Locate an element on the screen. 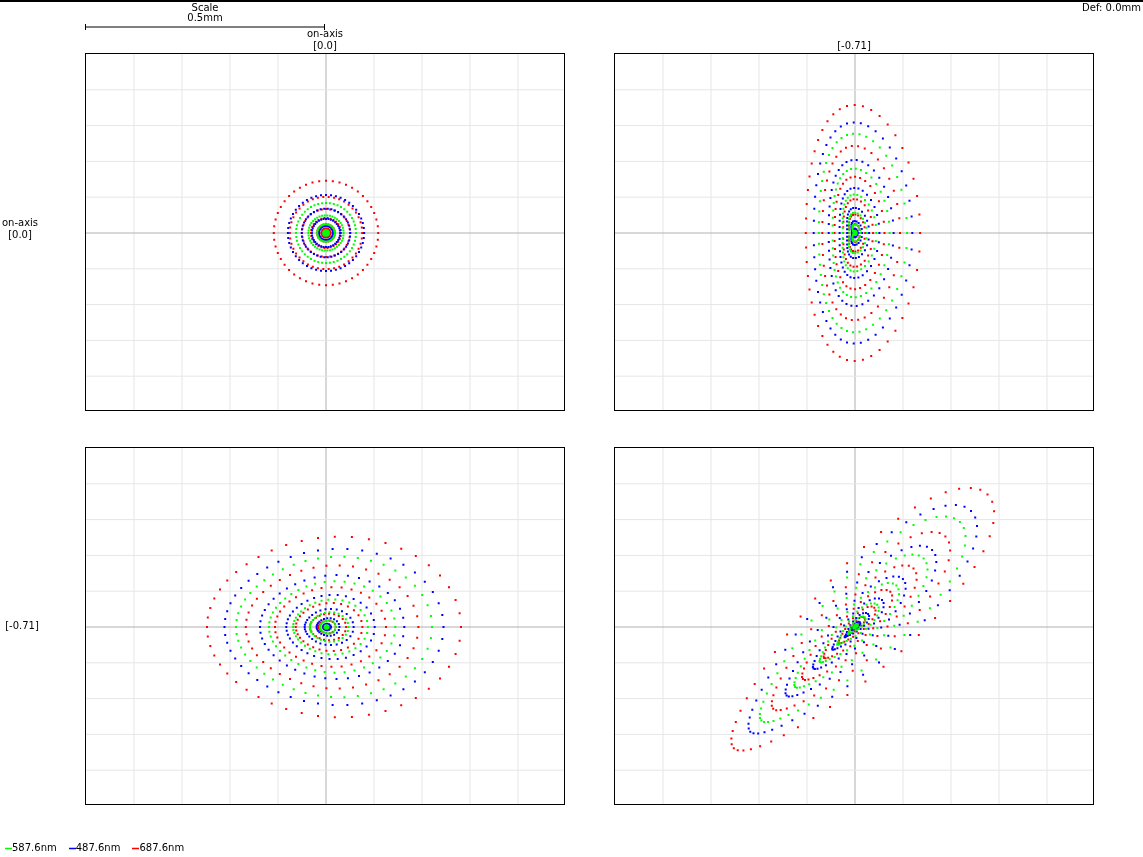  scale-title: Scale is located at coordinates (205, 8).